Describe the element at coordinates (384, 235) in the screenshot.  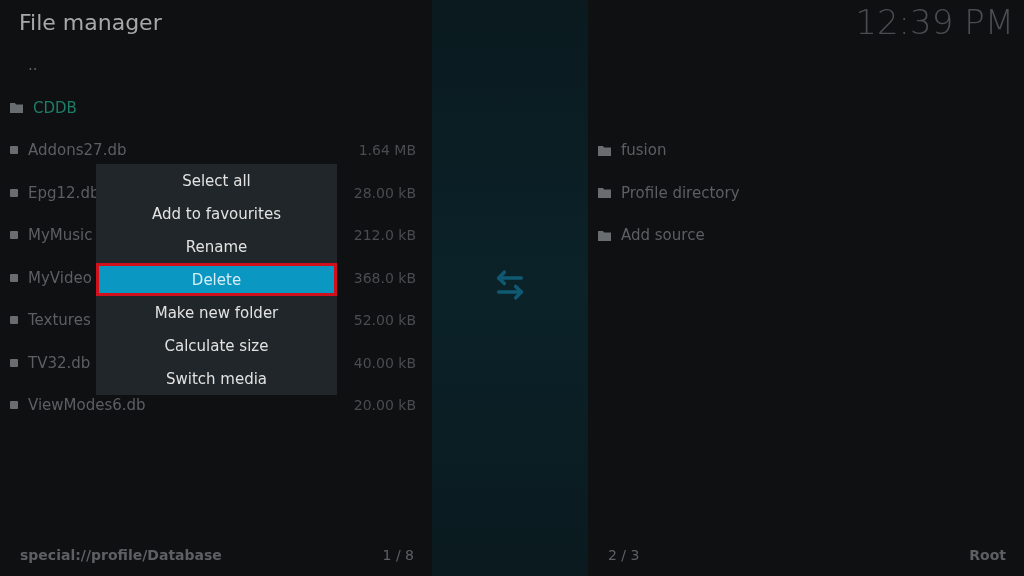
I see `file-size: 212.0 kB` at that location.